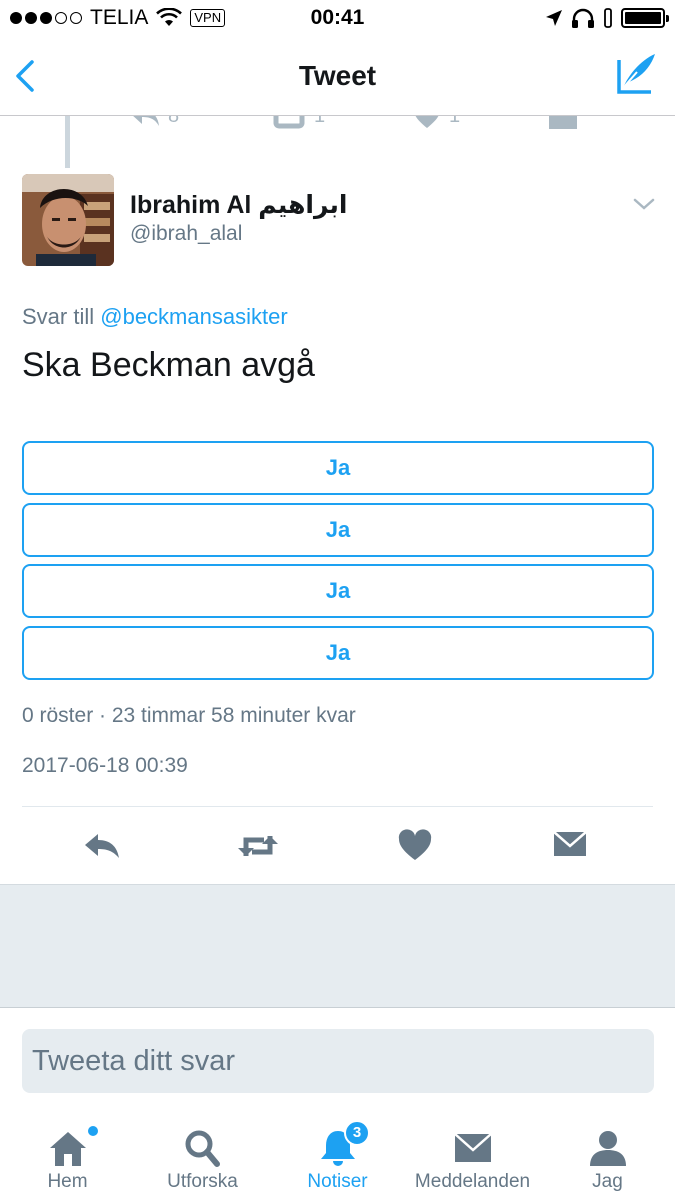 The image size is (675, 1200). What do you see at coordinates (186, 234) in the screenshot?
I see `user-handle: @ibrah_alal` at bounding box center [186, 234].